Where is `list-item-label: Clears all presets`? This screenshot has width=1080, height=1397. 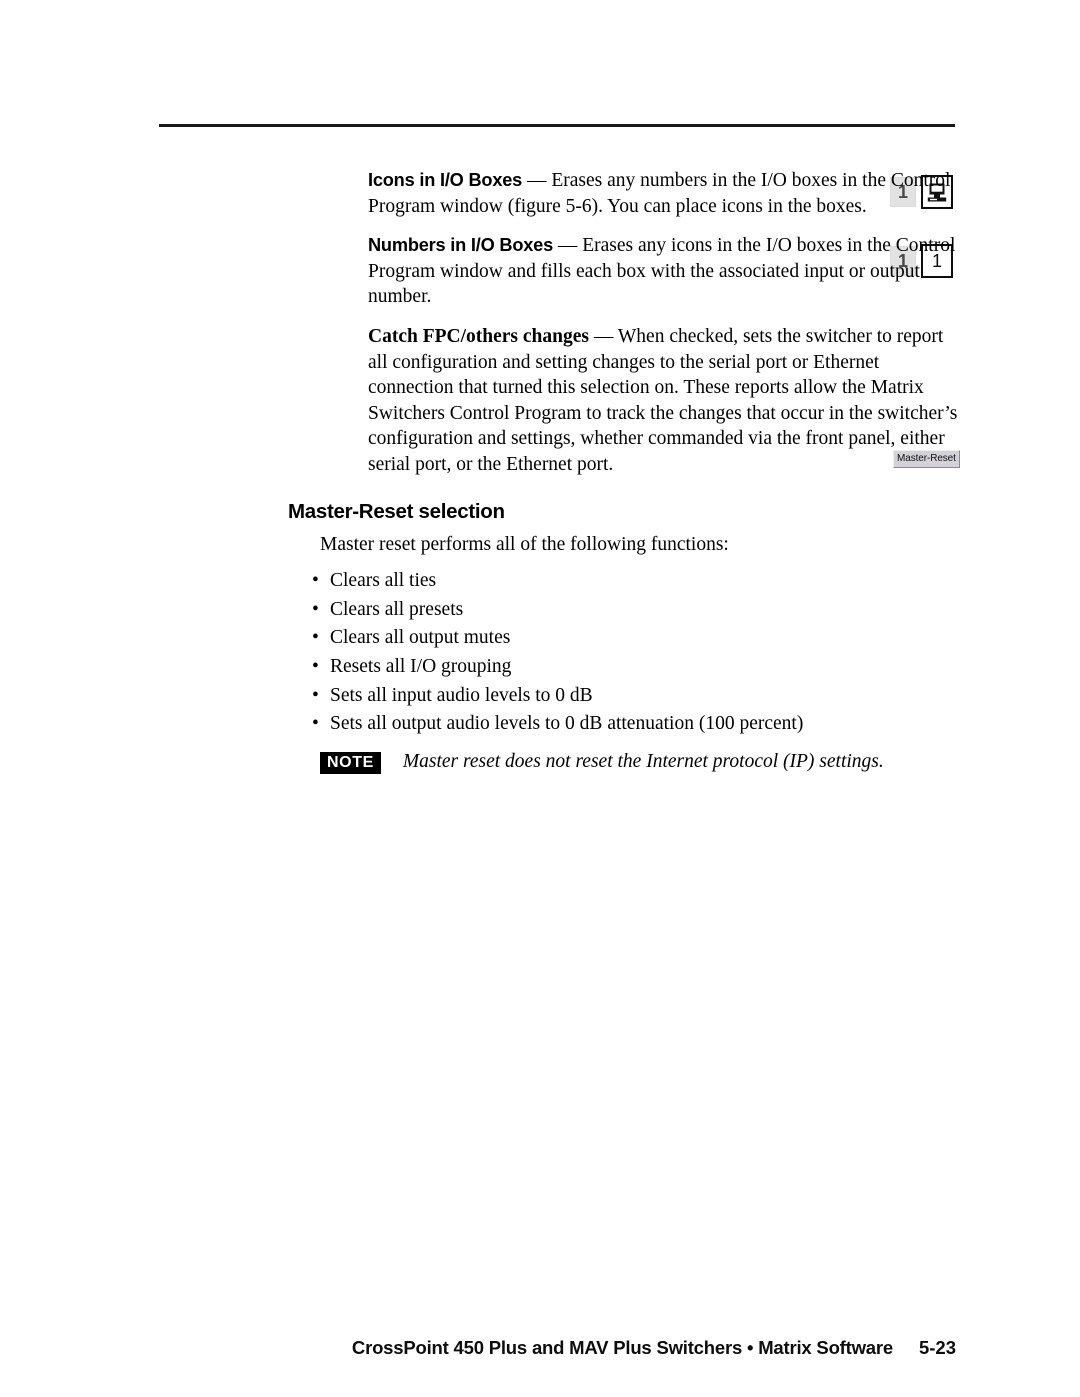 list-item-label: Clears all presets is located at coordinates (397, 609).